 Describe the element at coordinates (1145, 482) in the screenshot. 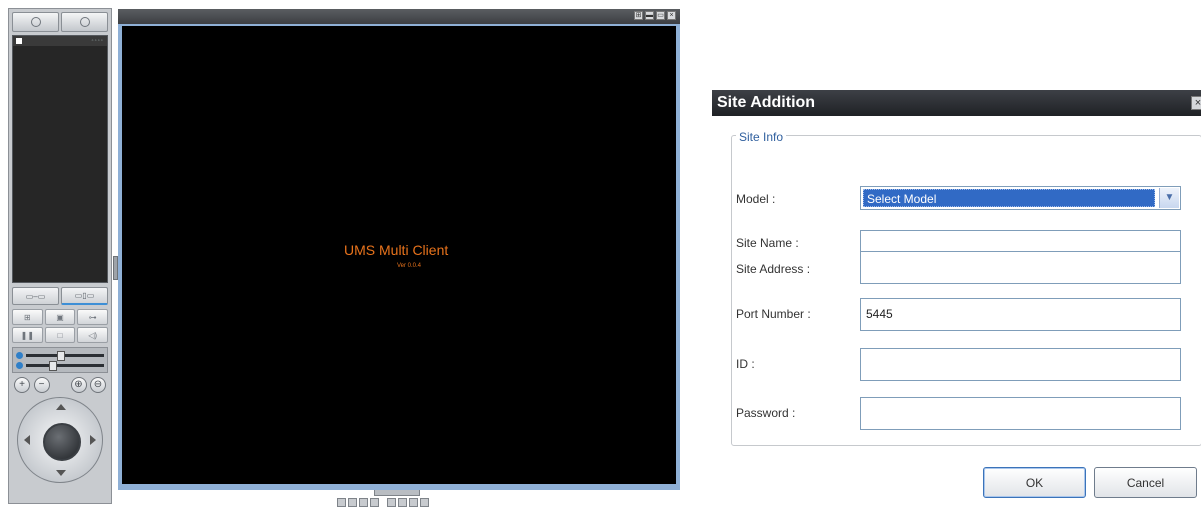

I see `cancel-button: Cancel` at that location.